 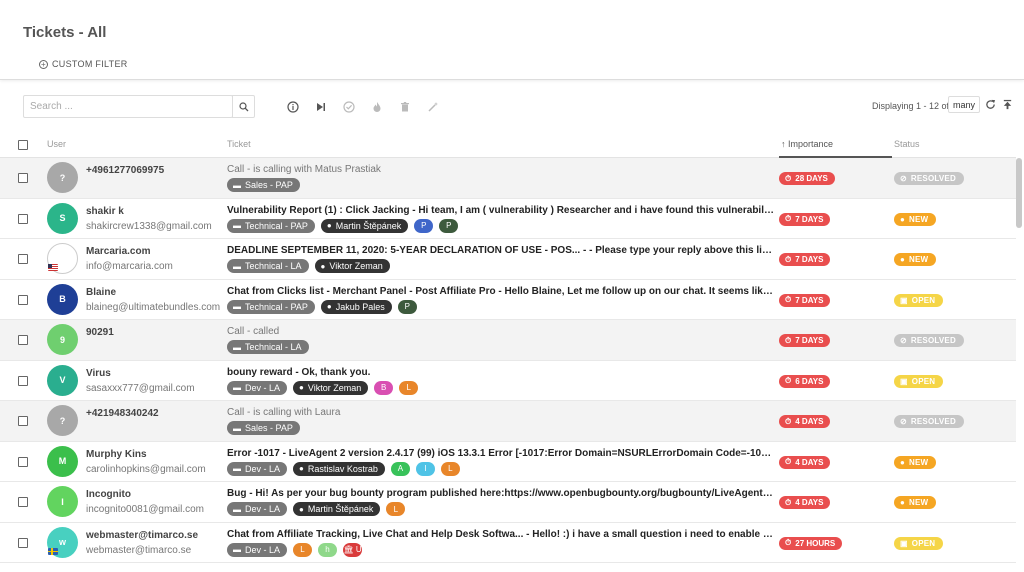 I want to click on select-all-checkbox, so click(x=23, y=145).